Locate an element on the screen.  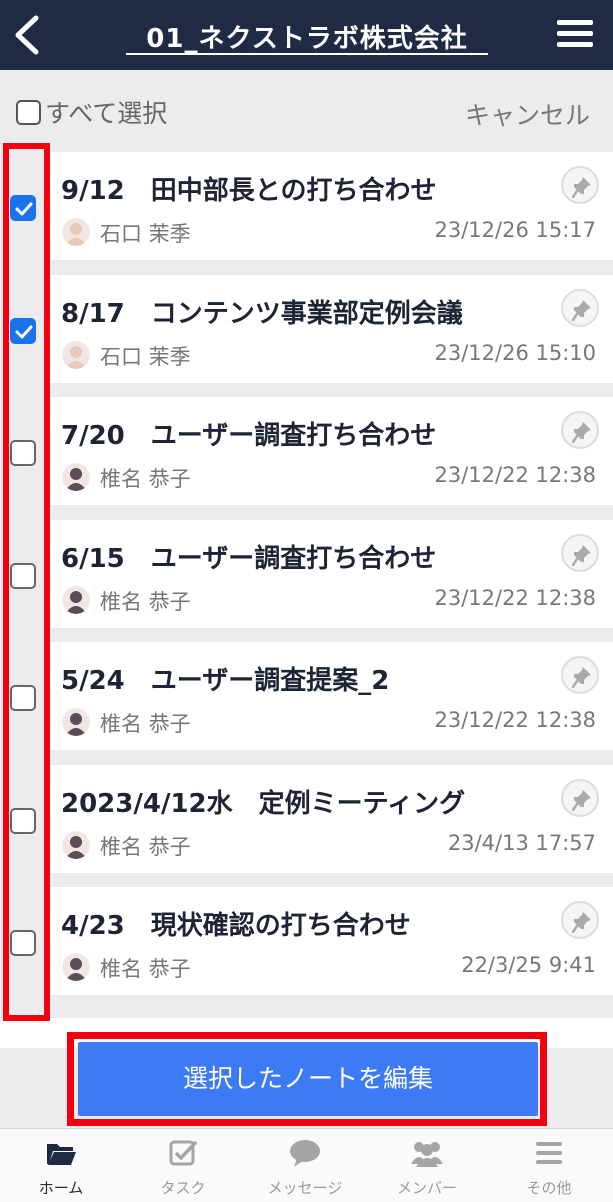
select-all-label: すべて選択 is located at coordinates (106, 112).